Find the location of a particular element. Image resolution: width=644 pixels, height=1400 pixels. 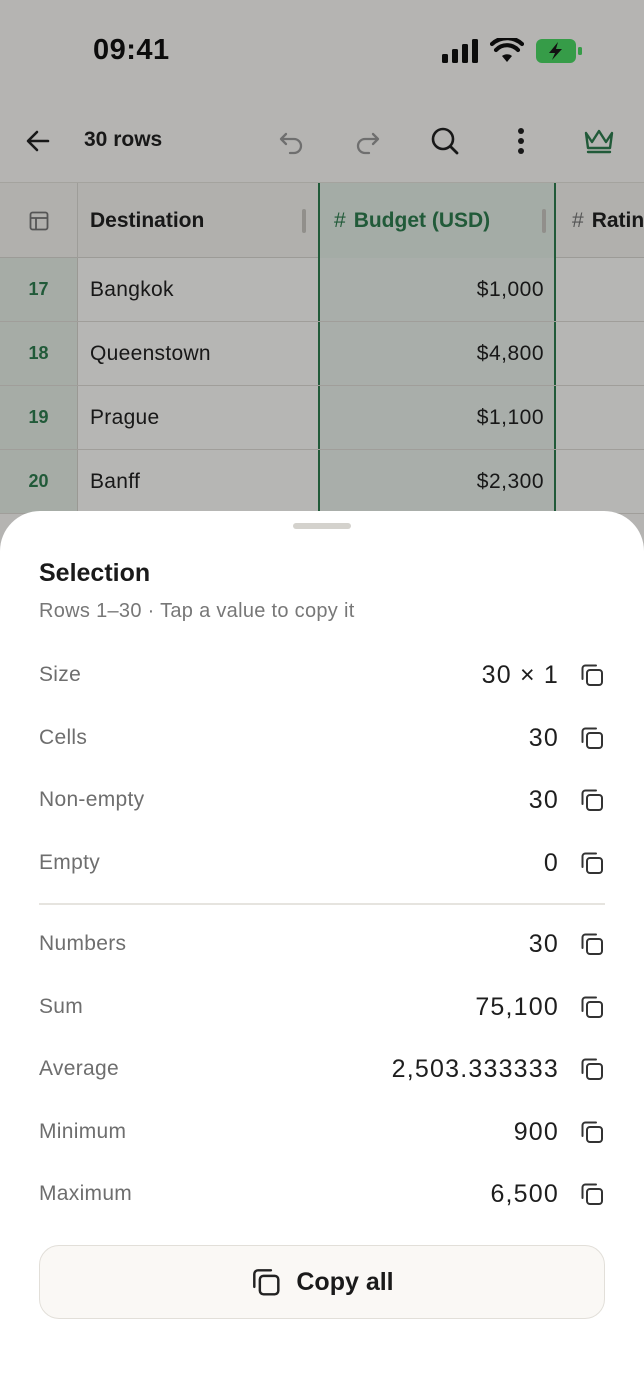

stat-value: 6,500 is located at coordinates (524, 1194).